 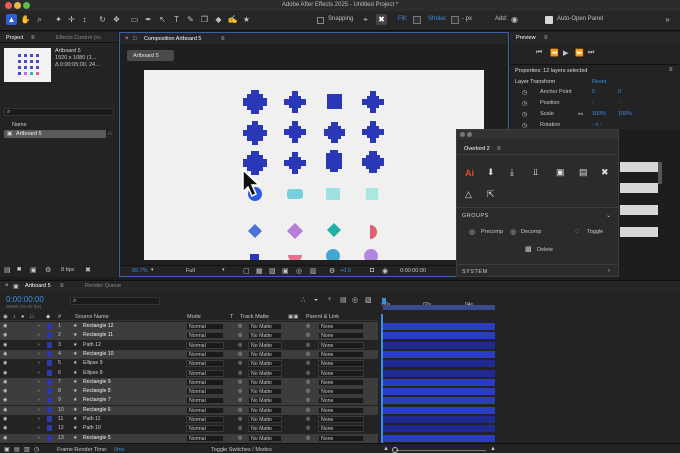 What do you see at coordinates (619, 92) in the screenshot?
I see `anchor-y-value: 0` at bounding box center [619, 92].